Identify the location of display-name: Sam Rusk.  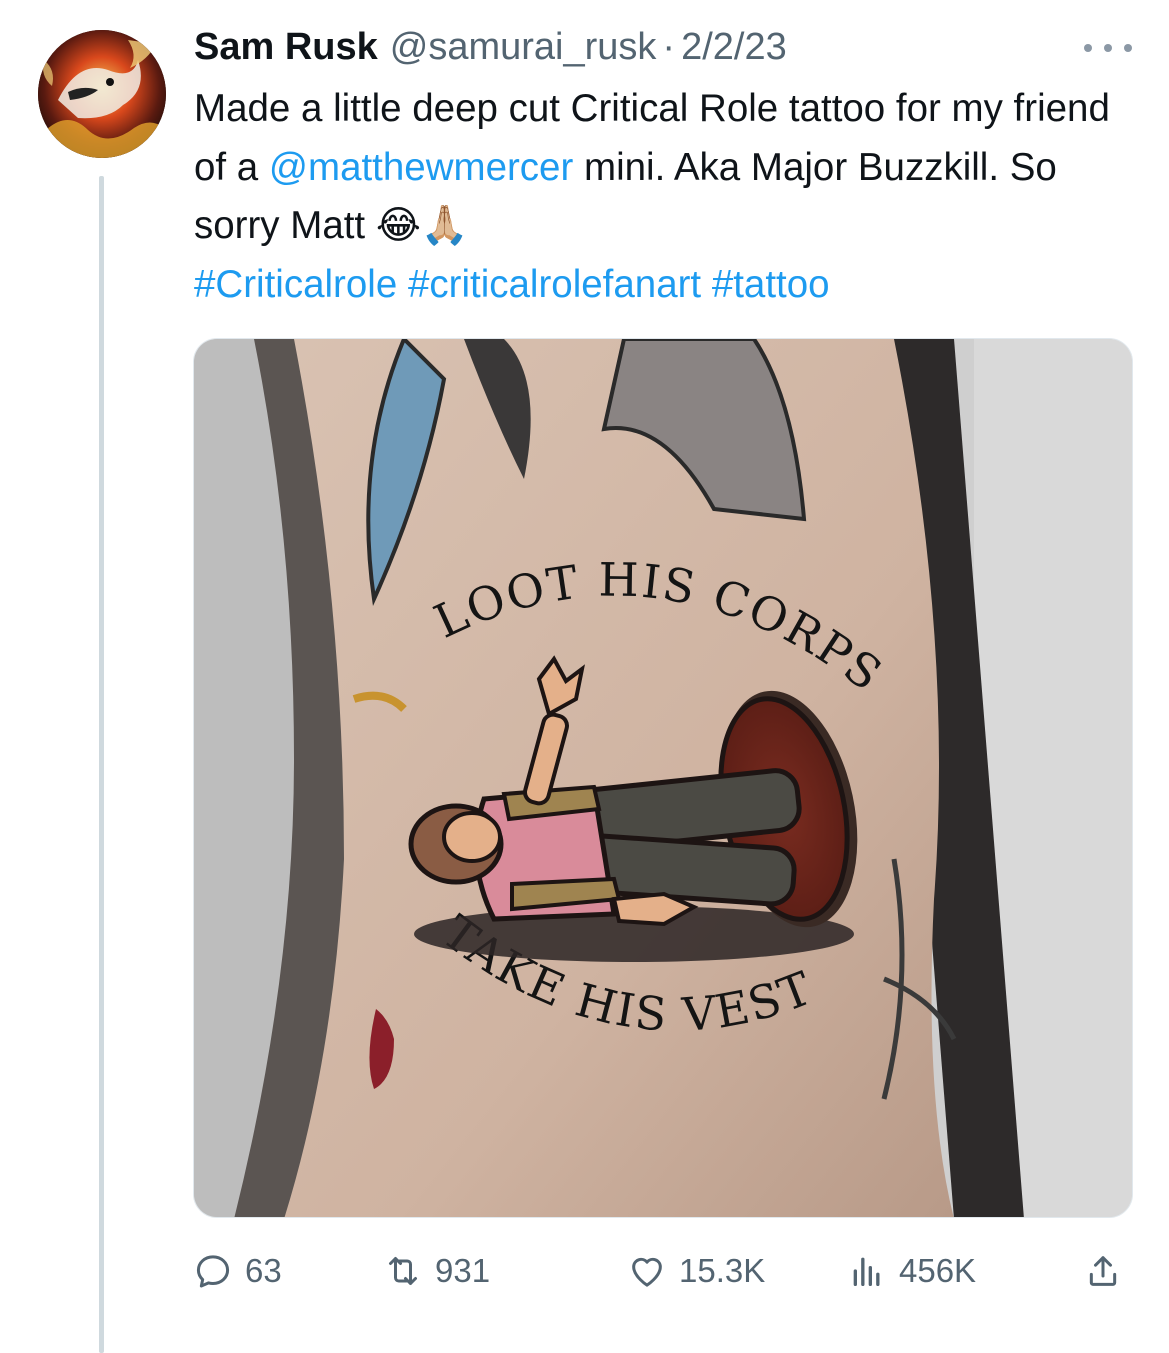
(286, 47).